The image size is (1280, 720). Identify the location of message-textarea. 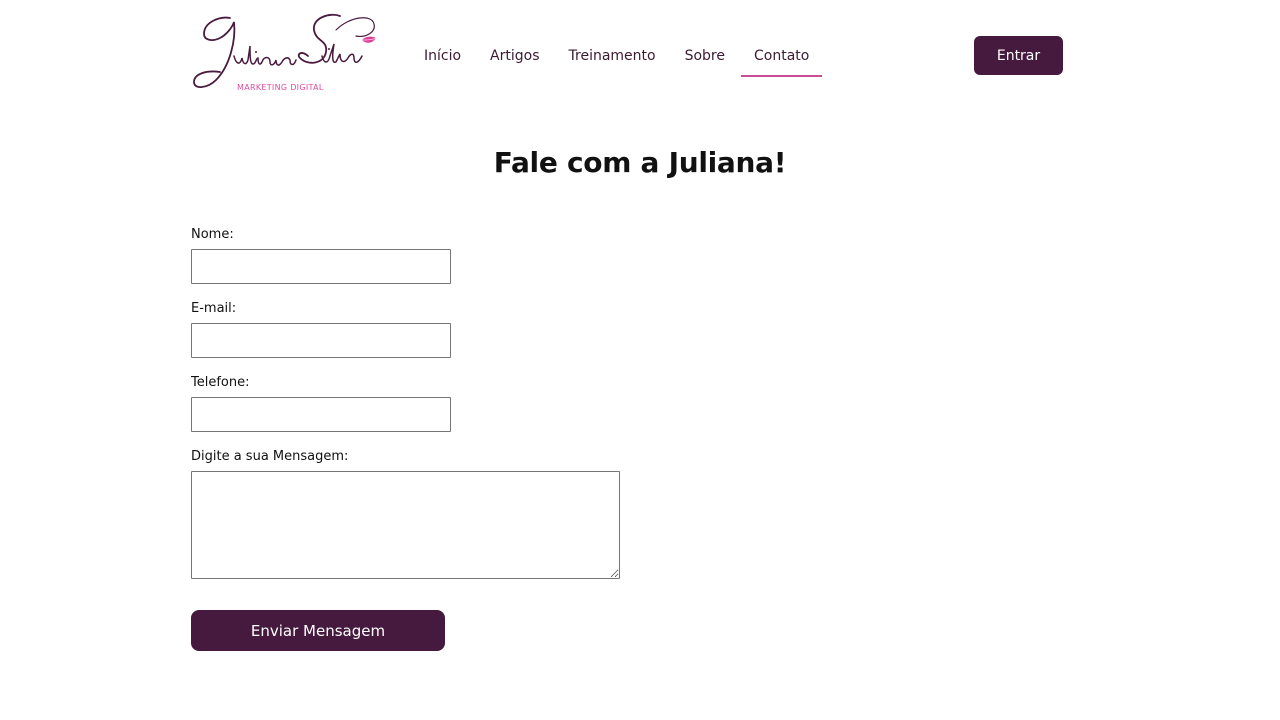
(405, 525).